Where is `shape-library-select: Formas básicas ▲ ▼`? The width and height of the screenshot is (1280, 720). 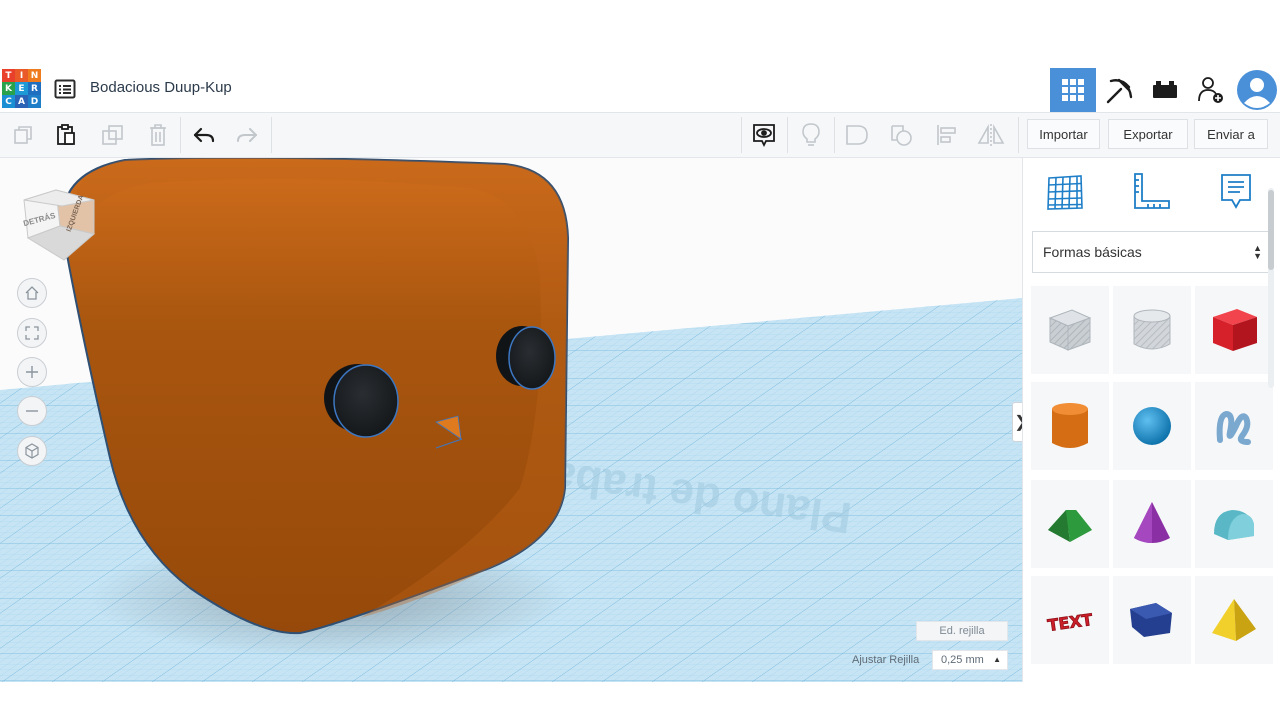
shape-library-select: Formas básicas ▲ ▼ is located at coordinates (1151, 252).